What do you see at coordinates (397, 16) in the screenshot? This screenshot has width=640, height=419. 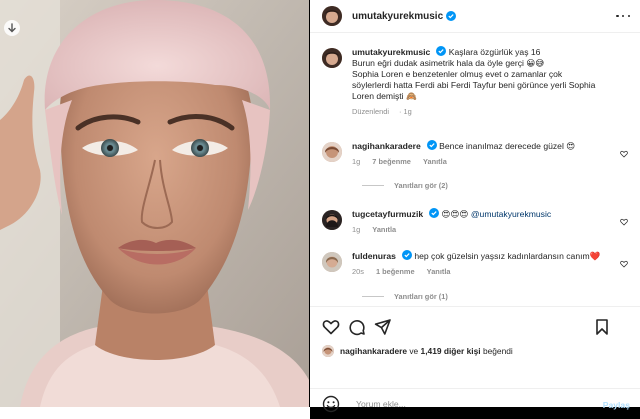 I see `author-username: umutakyurekmusic` at bounding box center [397, 16].